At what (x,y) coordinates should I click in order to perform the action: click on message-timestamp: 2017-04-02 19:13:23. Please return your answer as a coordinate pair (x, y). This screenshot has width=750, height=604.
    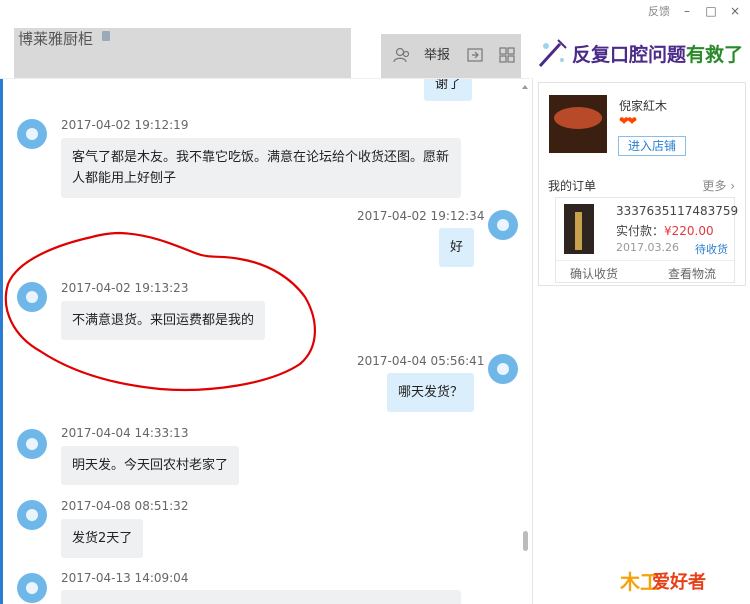
    Looking at the image, I should click on (125, 288).